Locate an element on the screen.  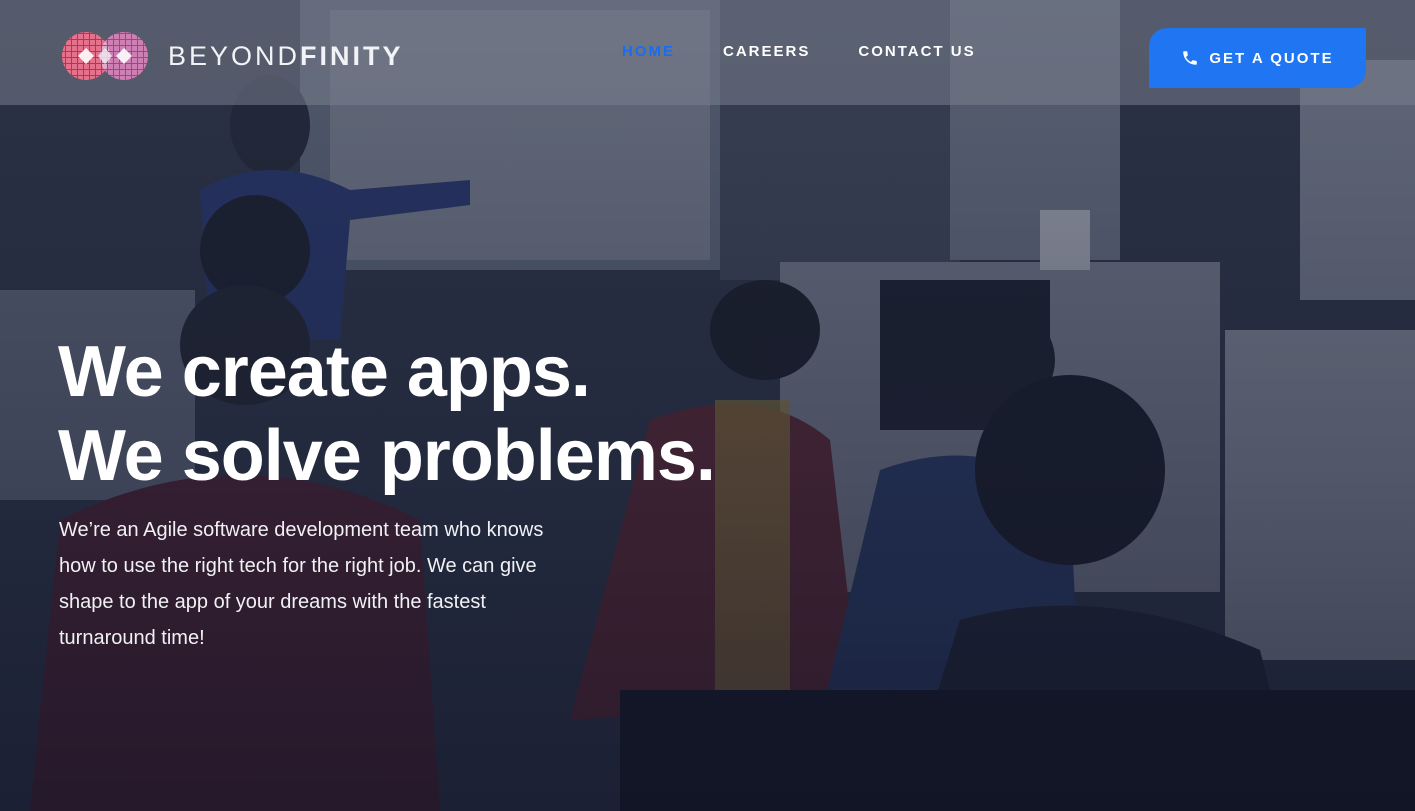
nav-item-contact-us: CONTACT US is located at coordinates (916, 51).